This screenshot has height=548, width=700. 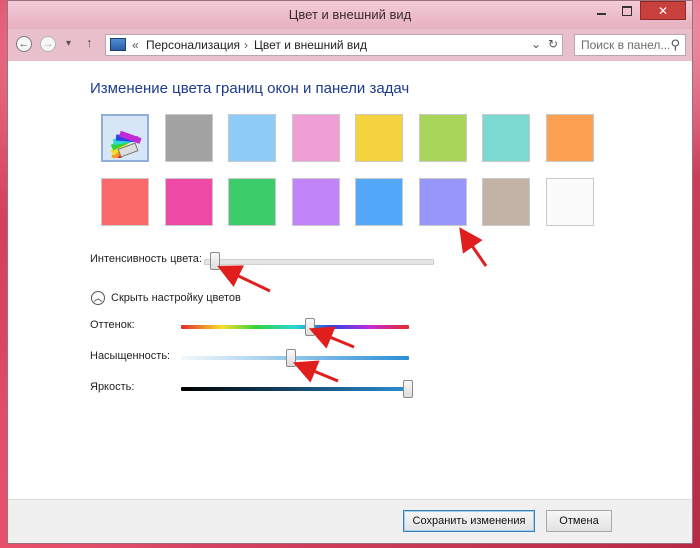 I want to click on recent-pages-chevron-icon: ▾, so click(x=68, y=43).